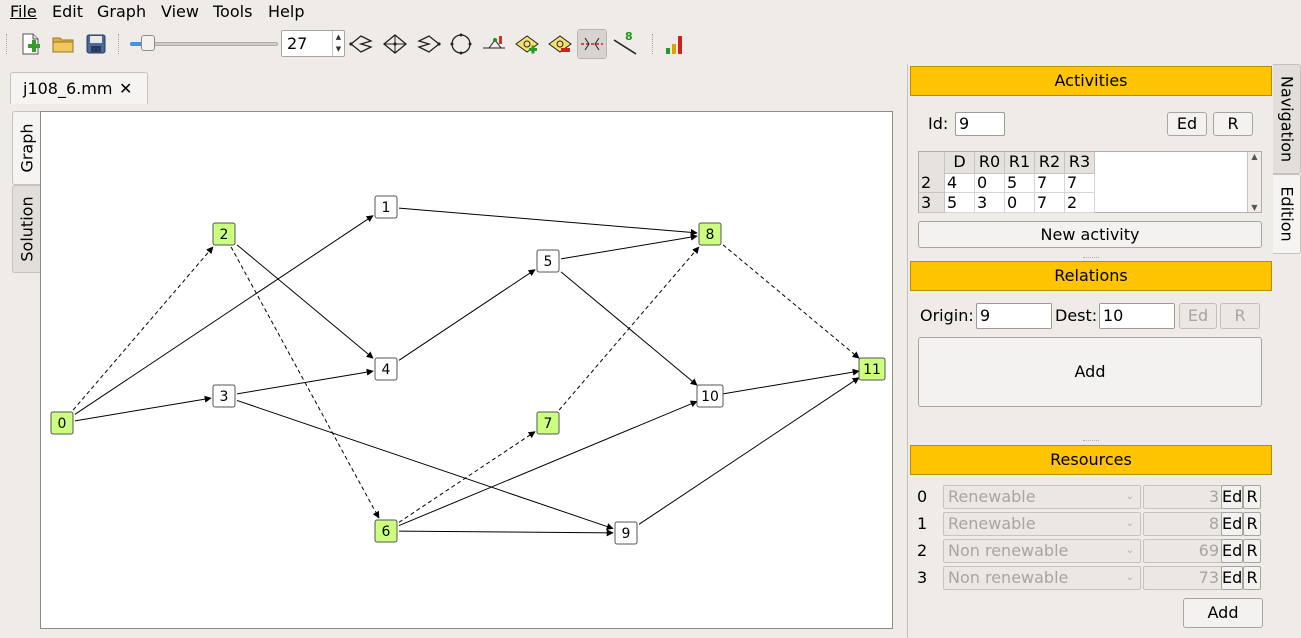 This screenshot has width=1301, height=638. I want to click on graph-node-4: 4, so click(386, 369).